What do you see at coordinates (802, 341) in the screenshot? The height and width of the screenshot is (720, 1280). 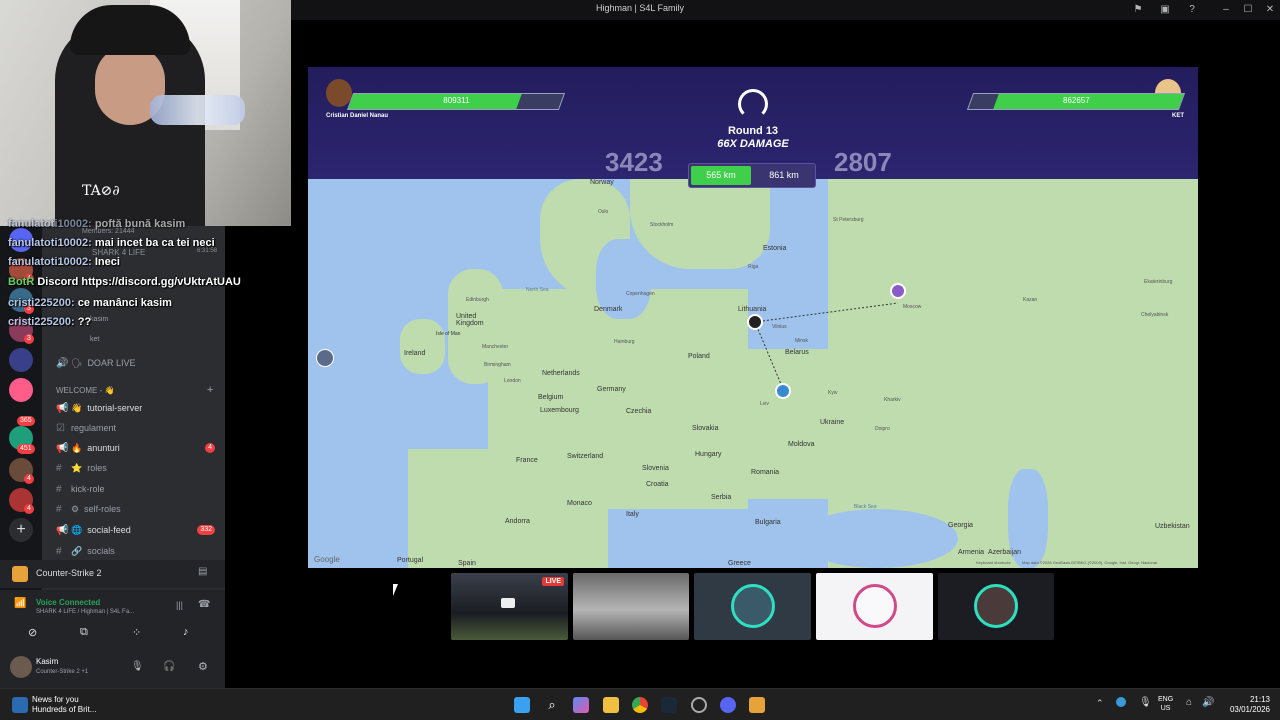 I see `city-label: Minsk` at bounding box center [802, 341].